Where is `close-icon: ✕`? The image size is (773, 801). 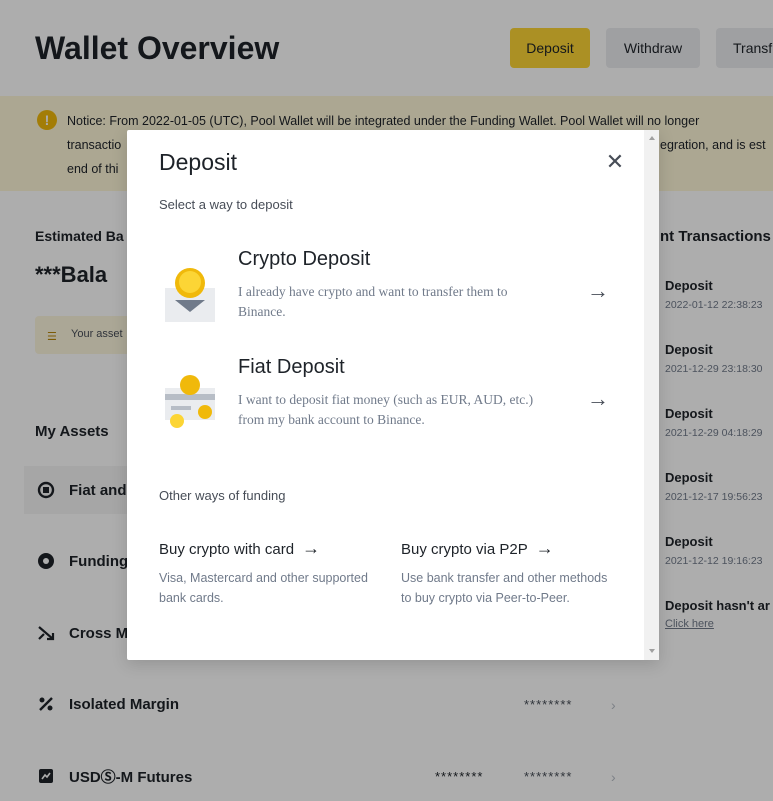 close-icon: ✕ is located at coordinates (615, 161).